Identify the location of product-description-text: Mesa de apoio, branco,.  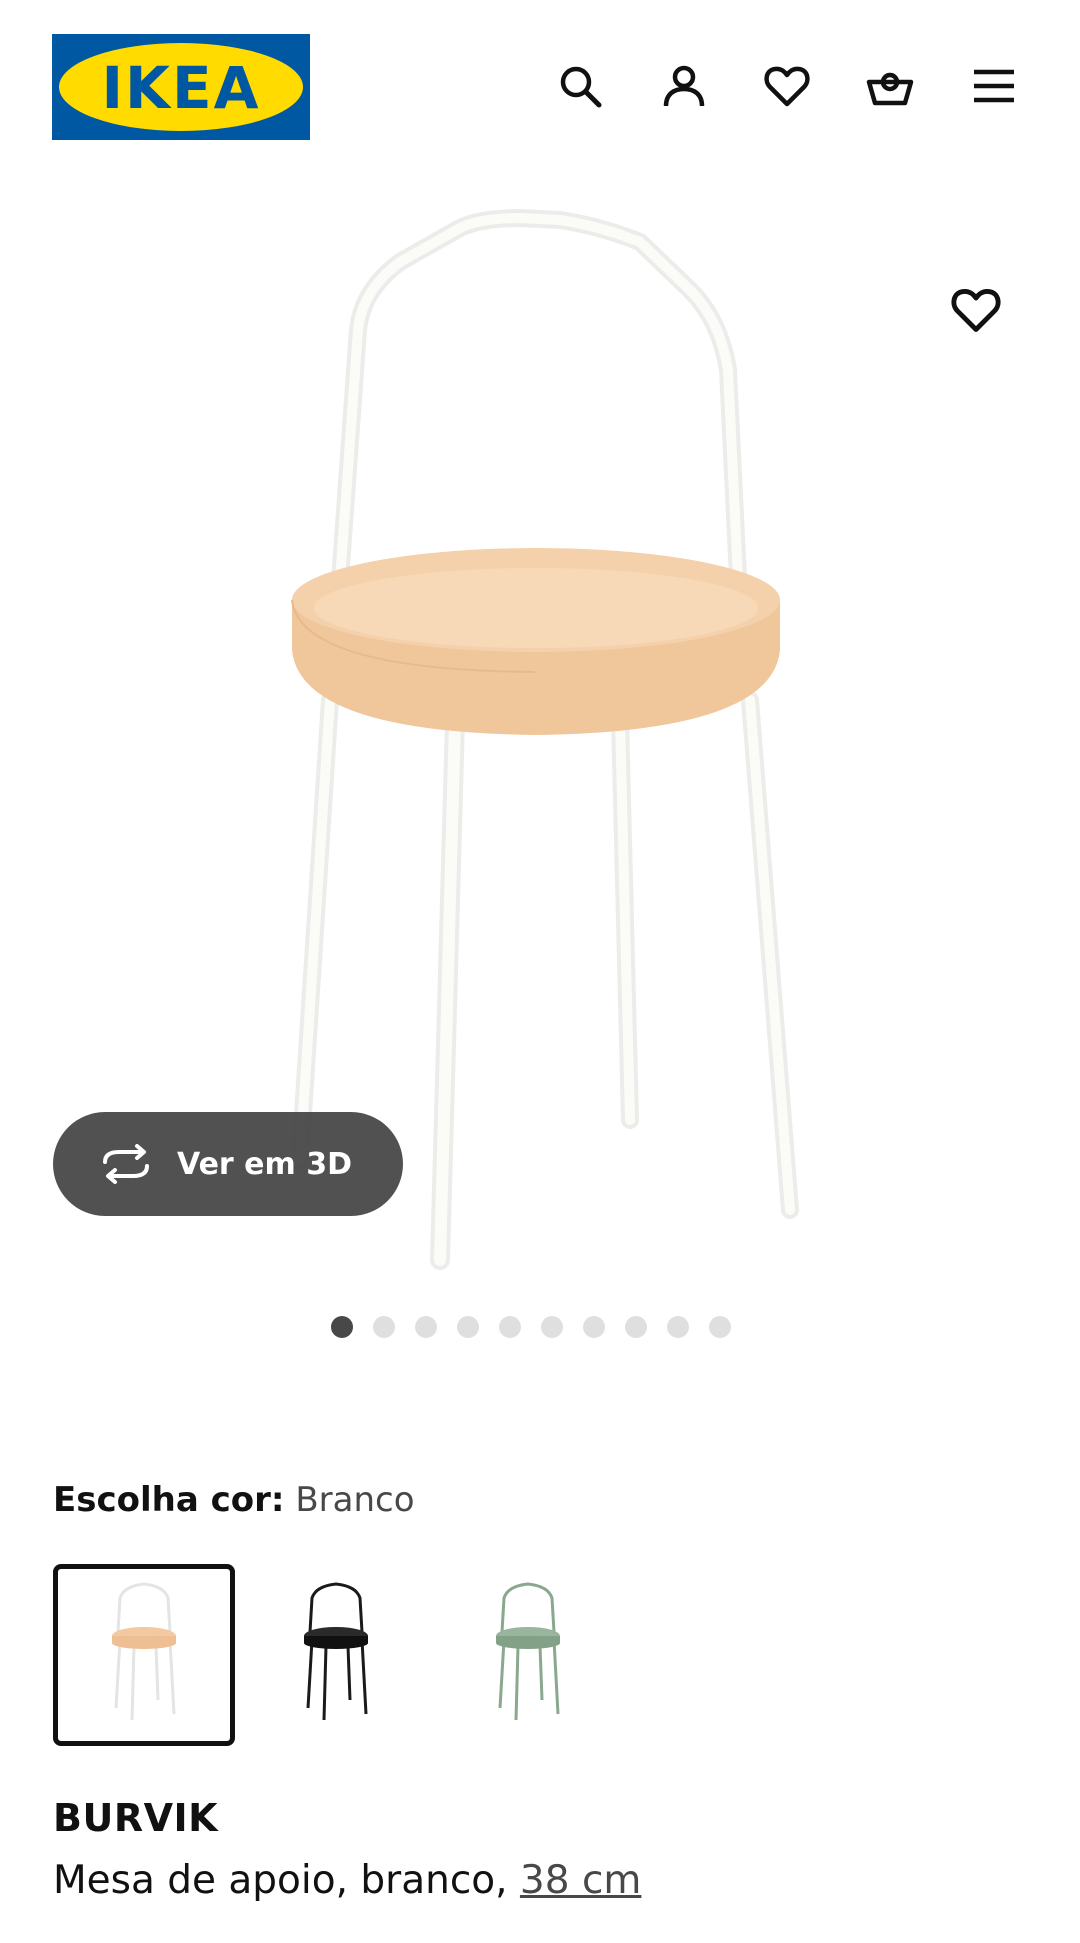
(286, 1880).